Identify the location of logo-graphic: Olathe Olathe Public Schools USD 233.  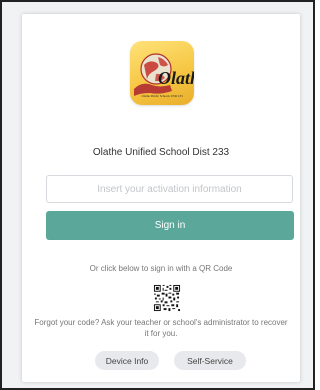
(164, 75).